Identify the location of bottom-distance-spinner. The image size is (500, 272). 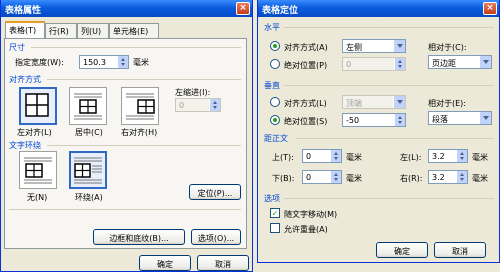
(335, 177).